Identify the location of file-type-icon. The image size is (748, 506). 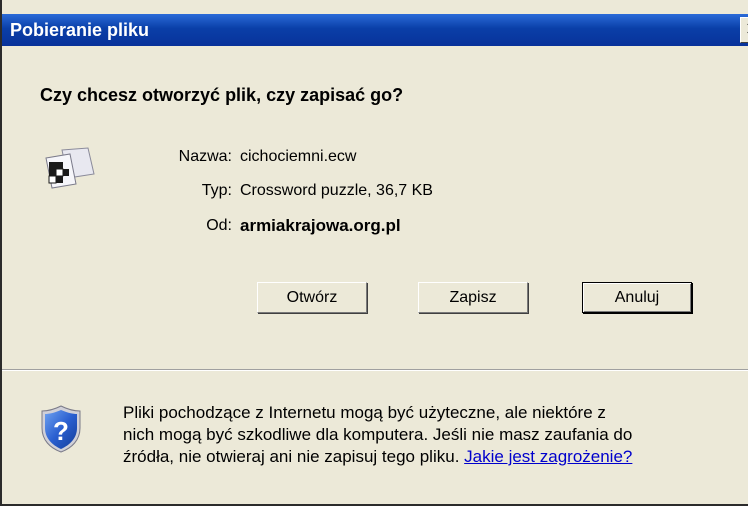
(70, 168).